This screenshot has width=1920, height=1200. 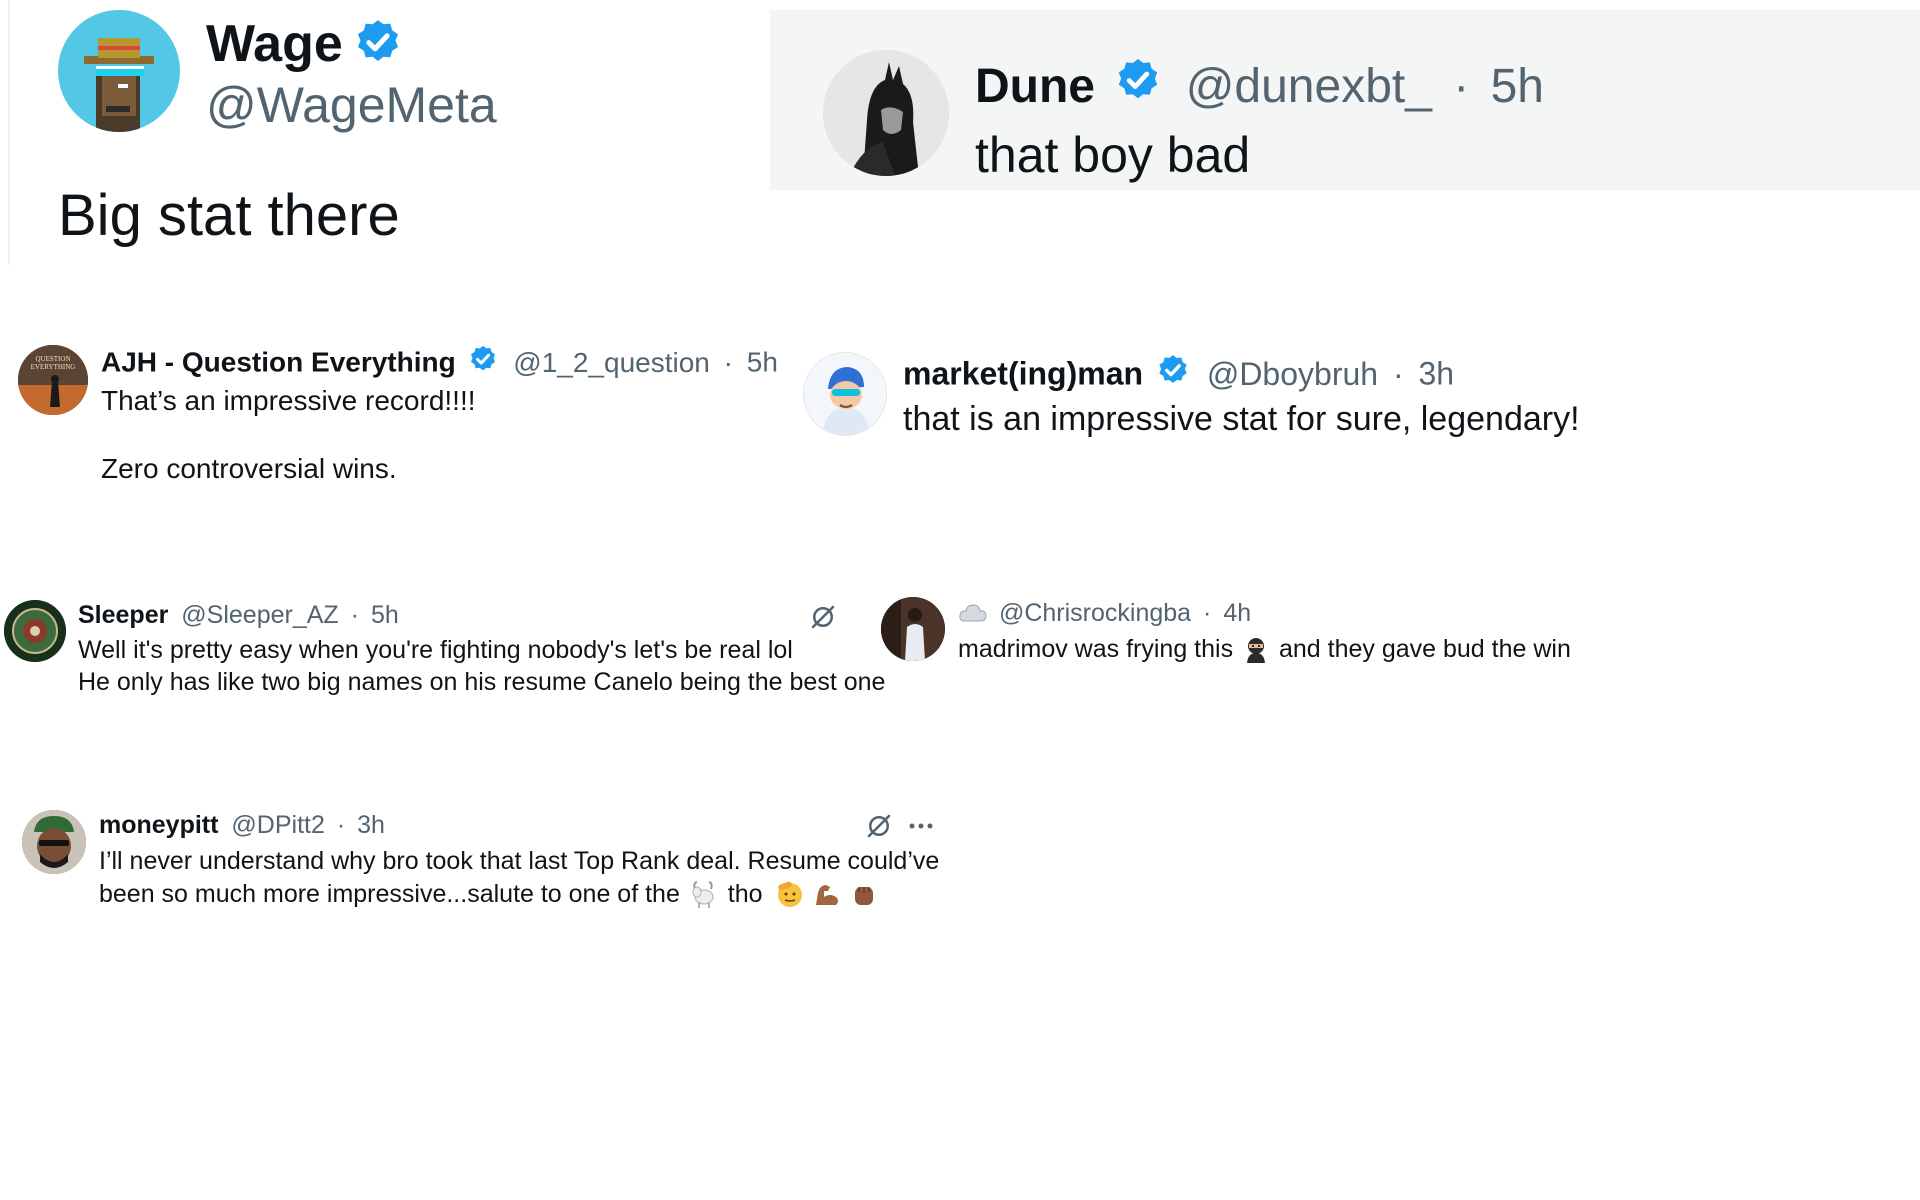 What do you see at coordinates (1424, 648) in the screenshot?
I see `chrisrockingba-text-after: and they gave bud the win` at bounding box center [1424, 648].